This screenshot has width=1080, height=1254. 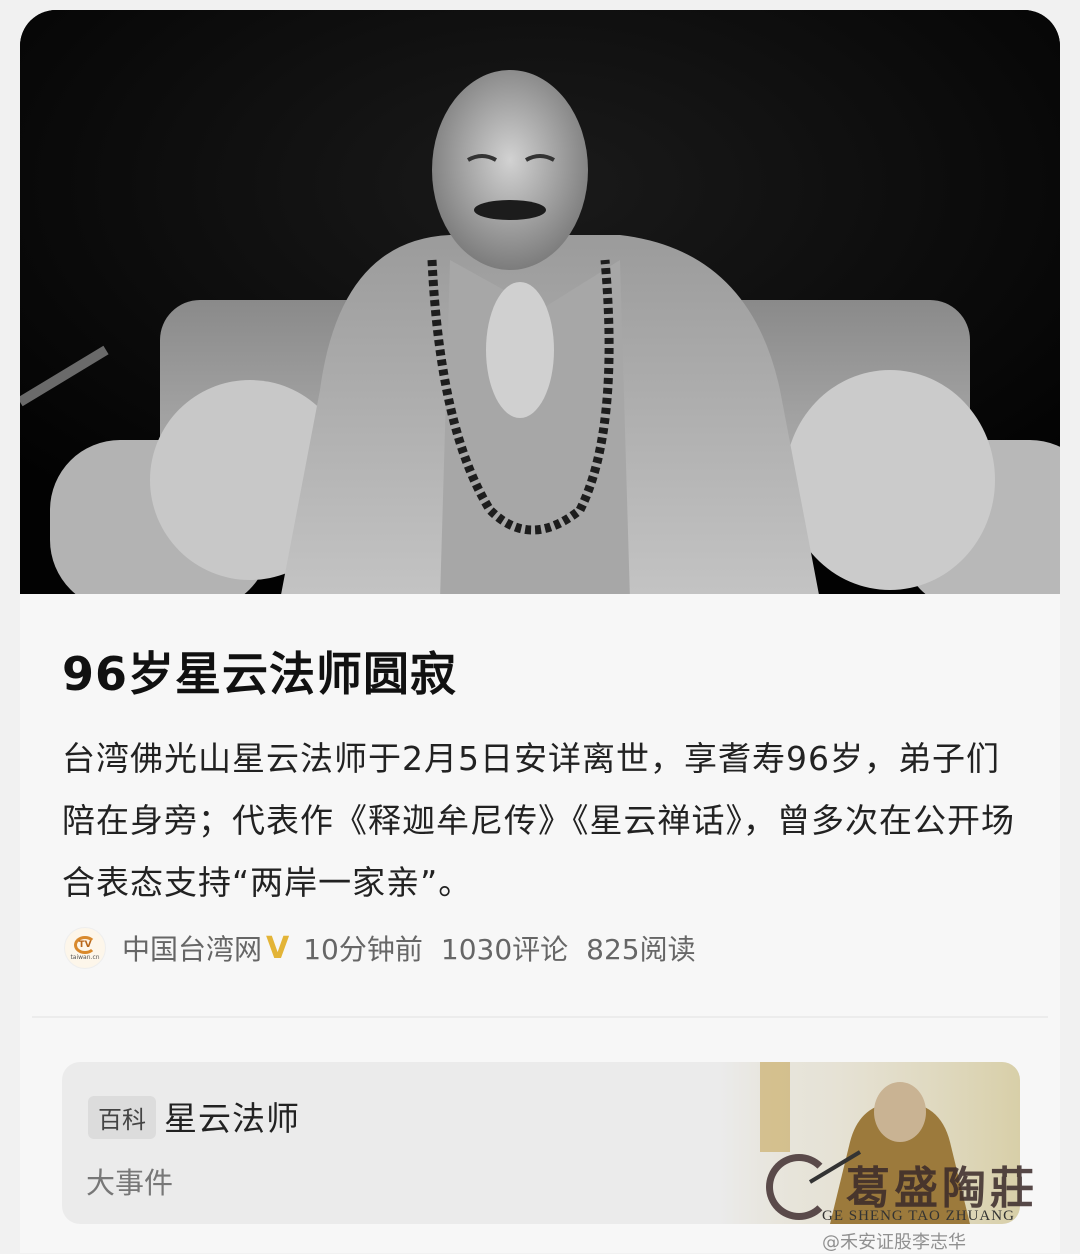 What do you see at coordinates (540, 1017) in the screenshot?
I see `divider` at bounding box center [540, 1017].